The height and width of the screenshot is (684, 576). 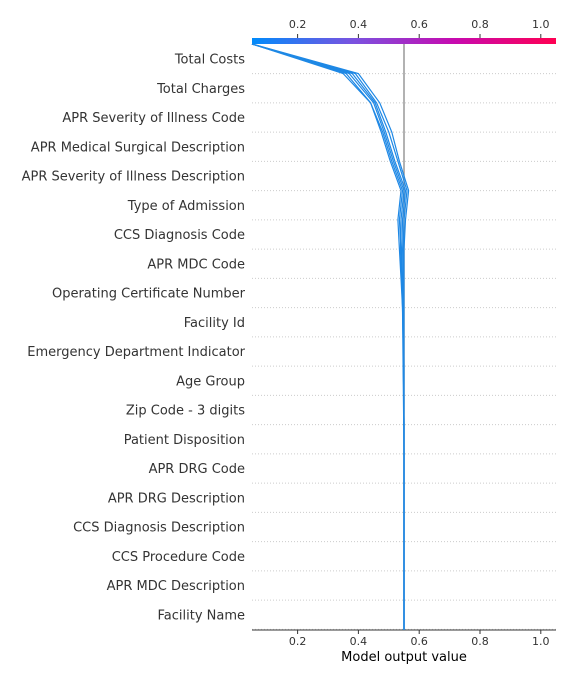 I want to click on bottom-tick-label: 0.2, so click(x=298, y=641).